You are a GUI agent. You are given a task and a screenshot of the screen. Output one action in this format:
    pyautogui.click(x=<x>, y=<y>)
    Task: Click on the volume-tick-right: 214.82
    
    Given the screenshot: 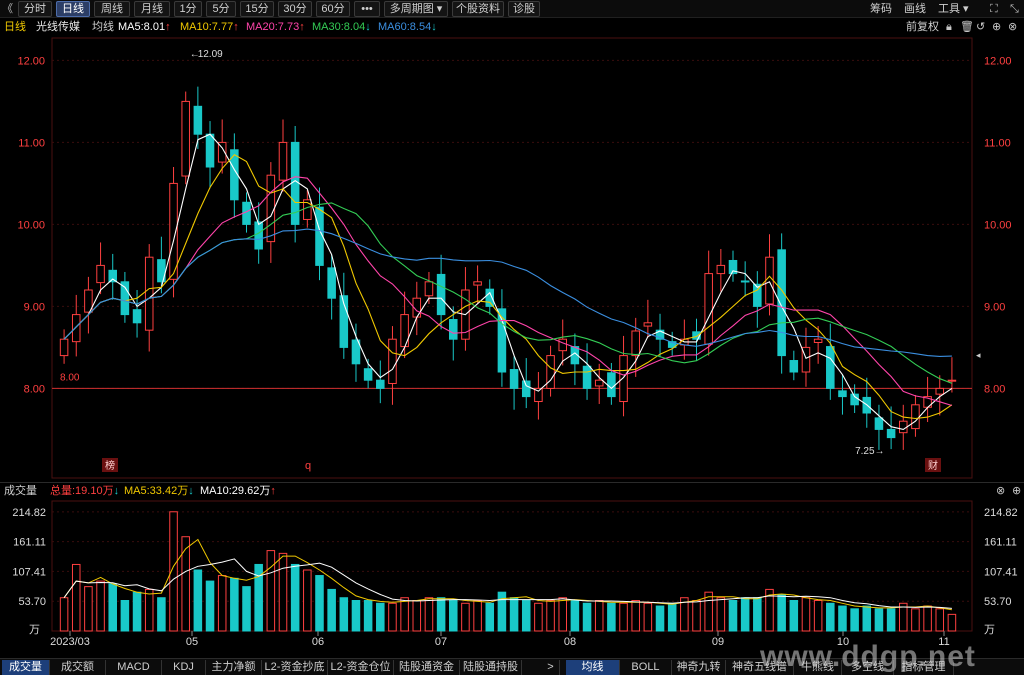 What is the action you would take?
    pyautogui.click(x=1001, y=513)
    